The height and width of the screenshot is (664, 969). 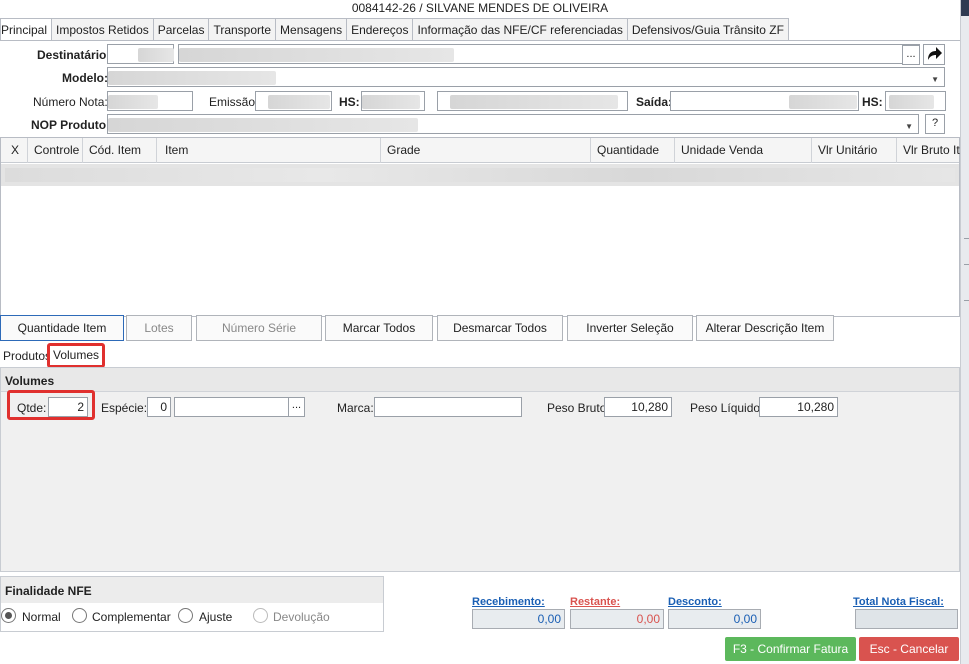 I want to click on peso-liquido-field: 10,280, so click(x=798, y=407).